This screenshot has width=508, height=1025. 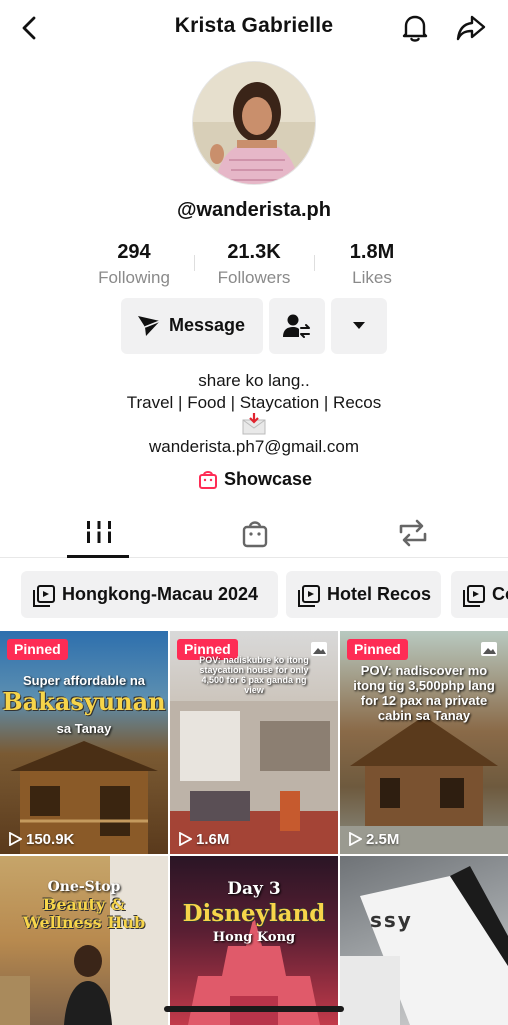 I want to click on stat-likes: 1.8M Likes, so click(x=372, y=264).